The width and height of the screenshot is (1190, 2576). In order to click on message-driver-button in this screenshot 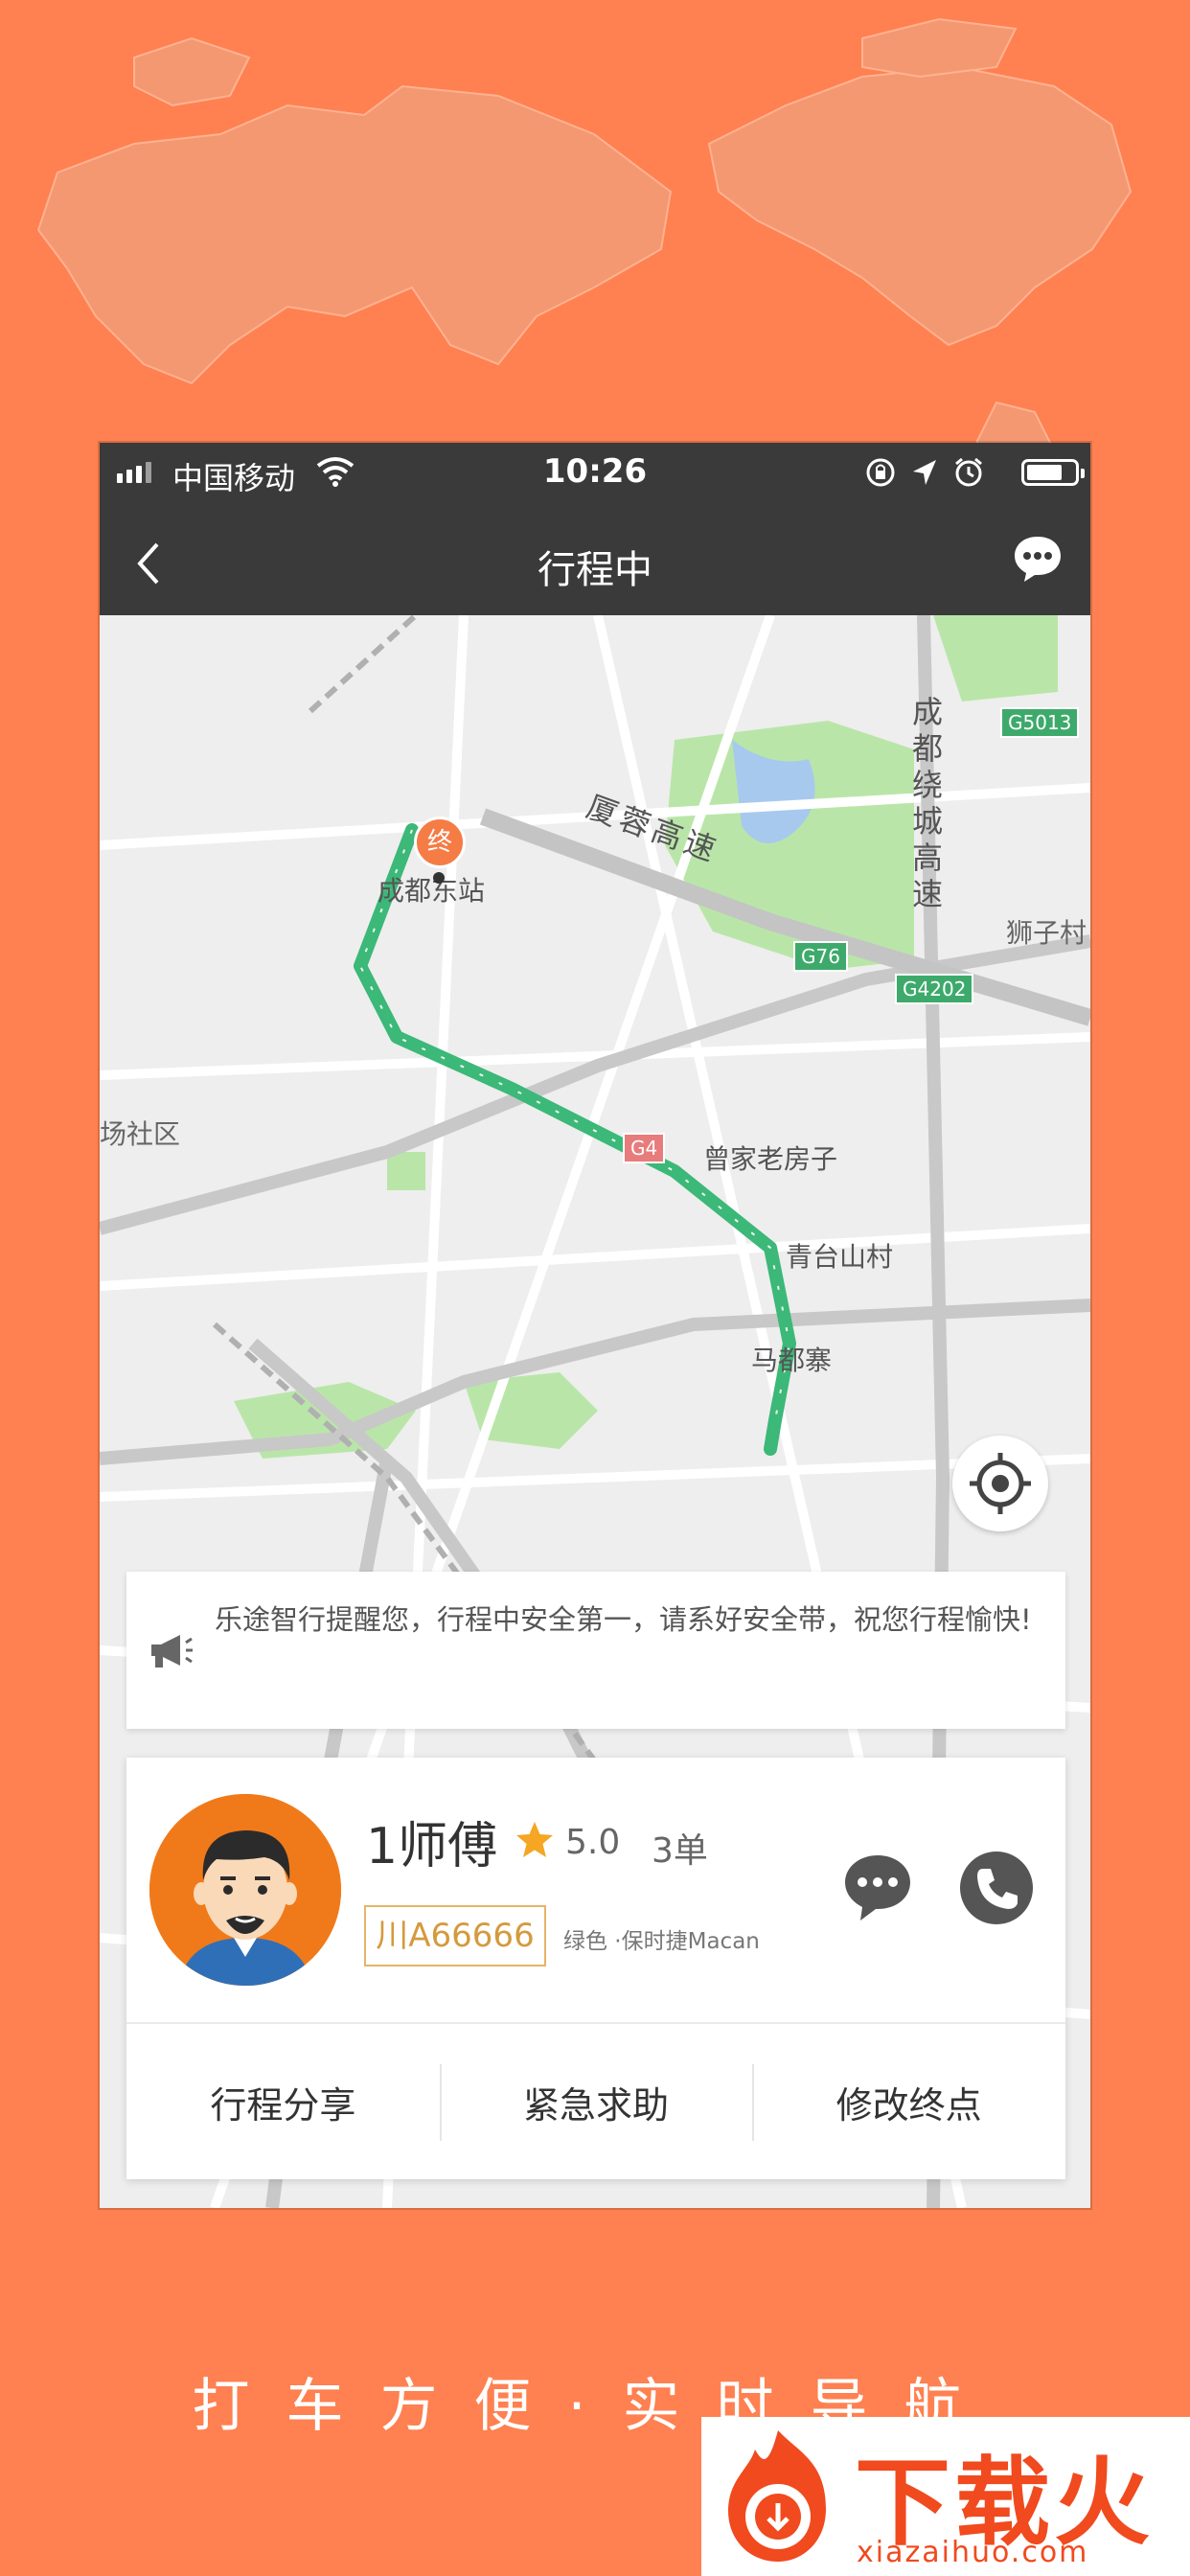, I will do `click(878, 1888)`.